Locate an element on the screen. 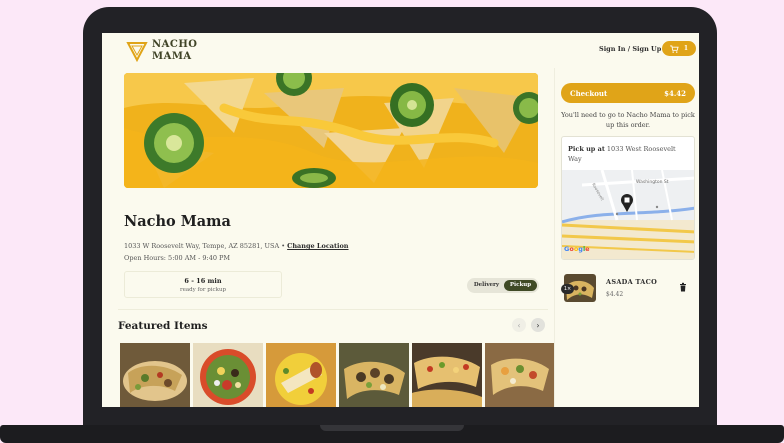 Image resolution: width=784 pixels, height=443 pixels. featured-item-carne-tacos is located at coordinates (374, 375).